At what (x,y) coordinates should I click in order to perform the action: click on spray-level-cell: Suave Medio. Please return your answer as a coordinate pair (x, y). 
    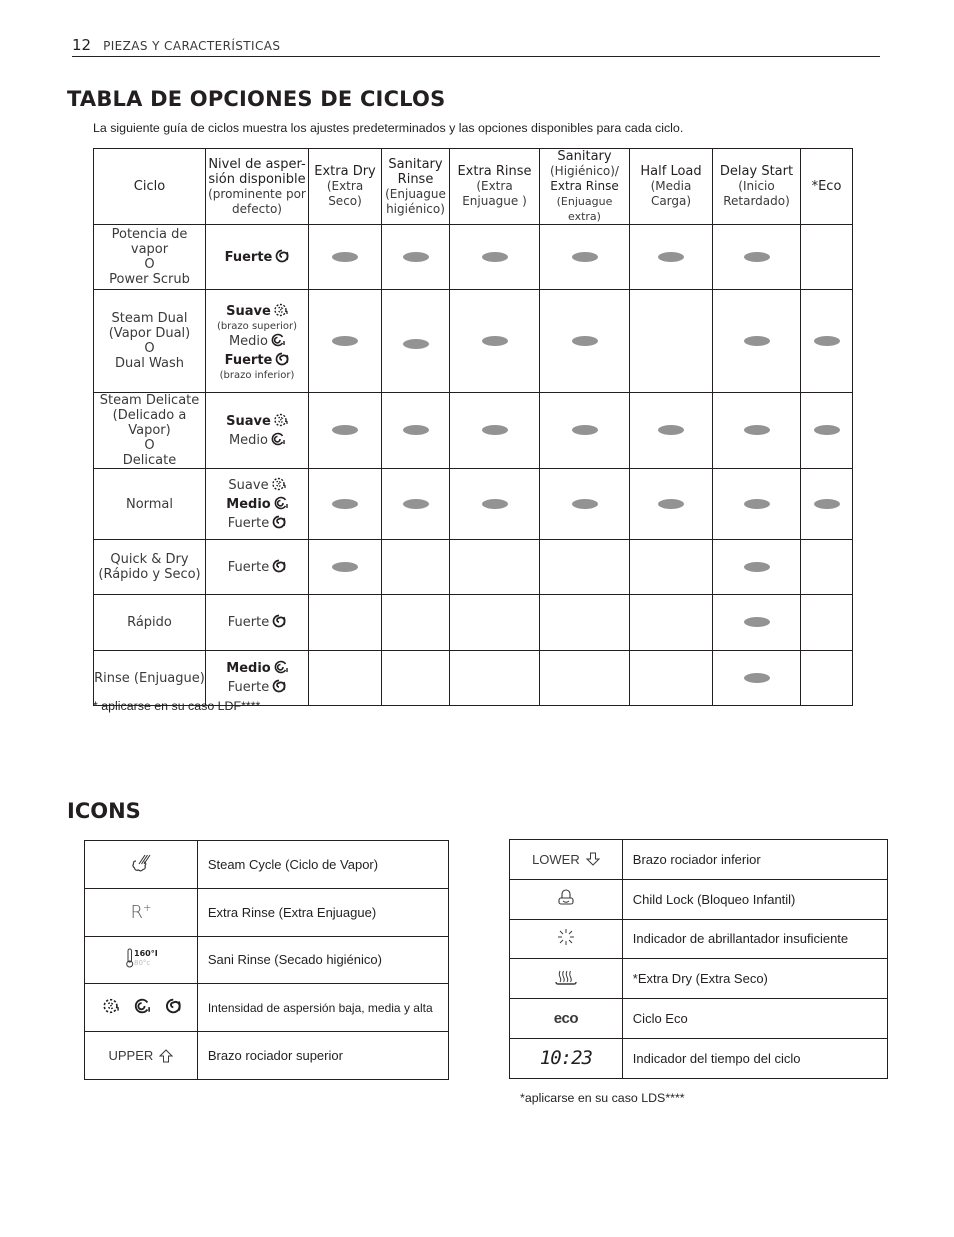
    Looking at the image, I should click on (257, 430).